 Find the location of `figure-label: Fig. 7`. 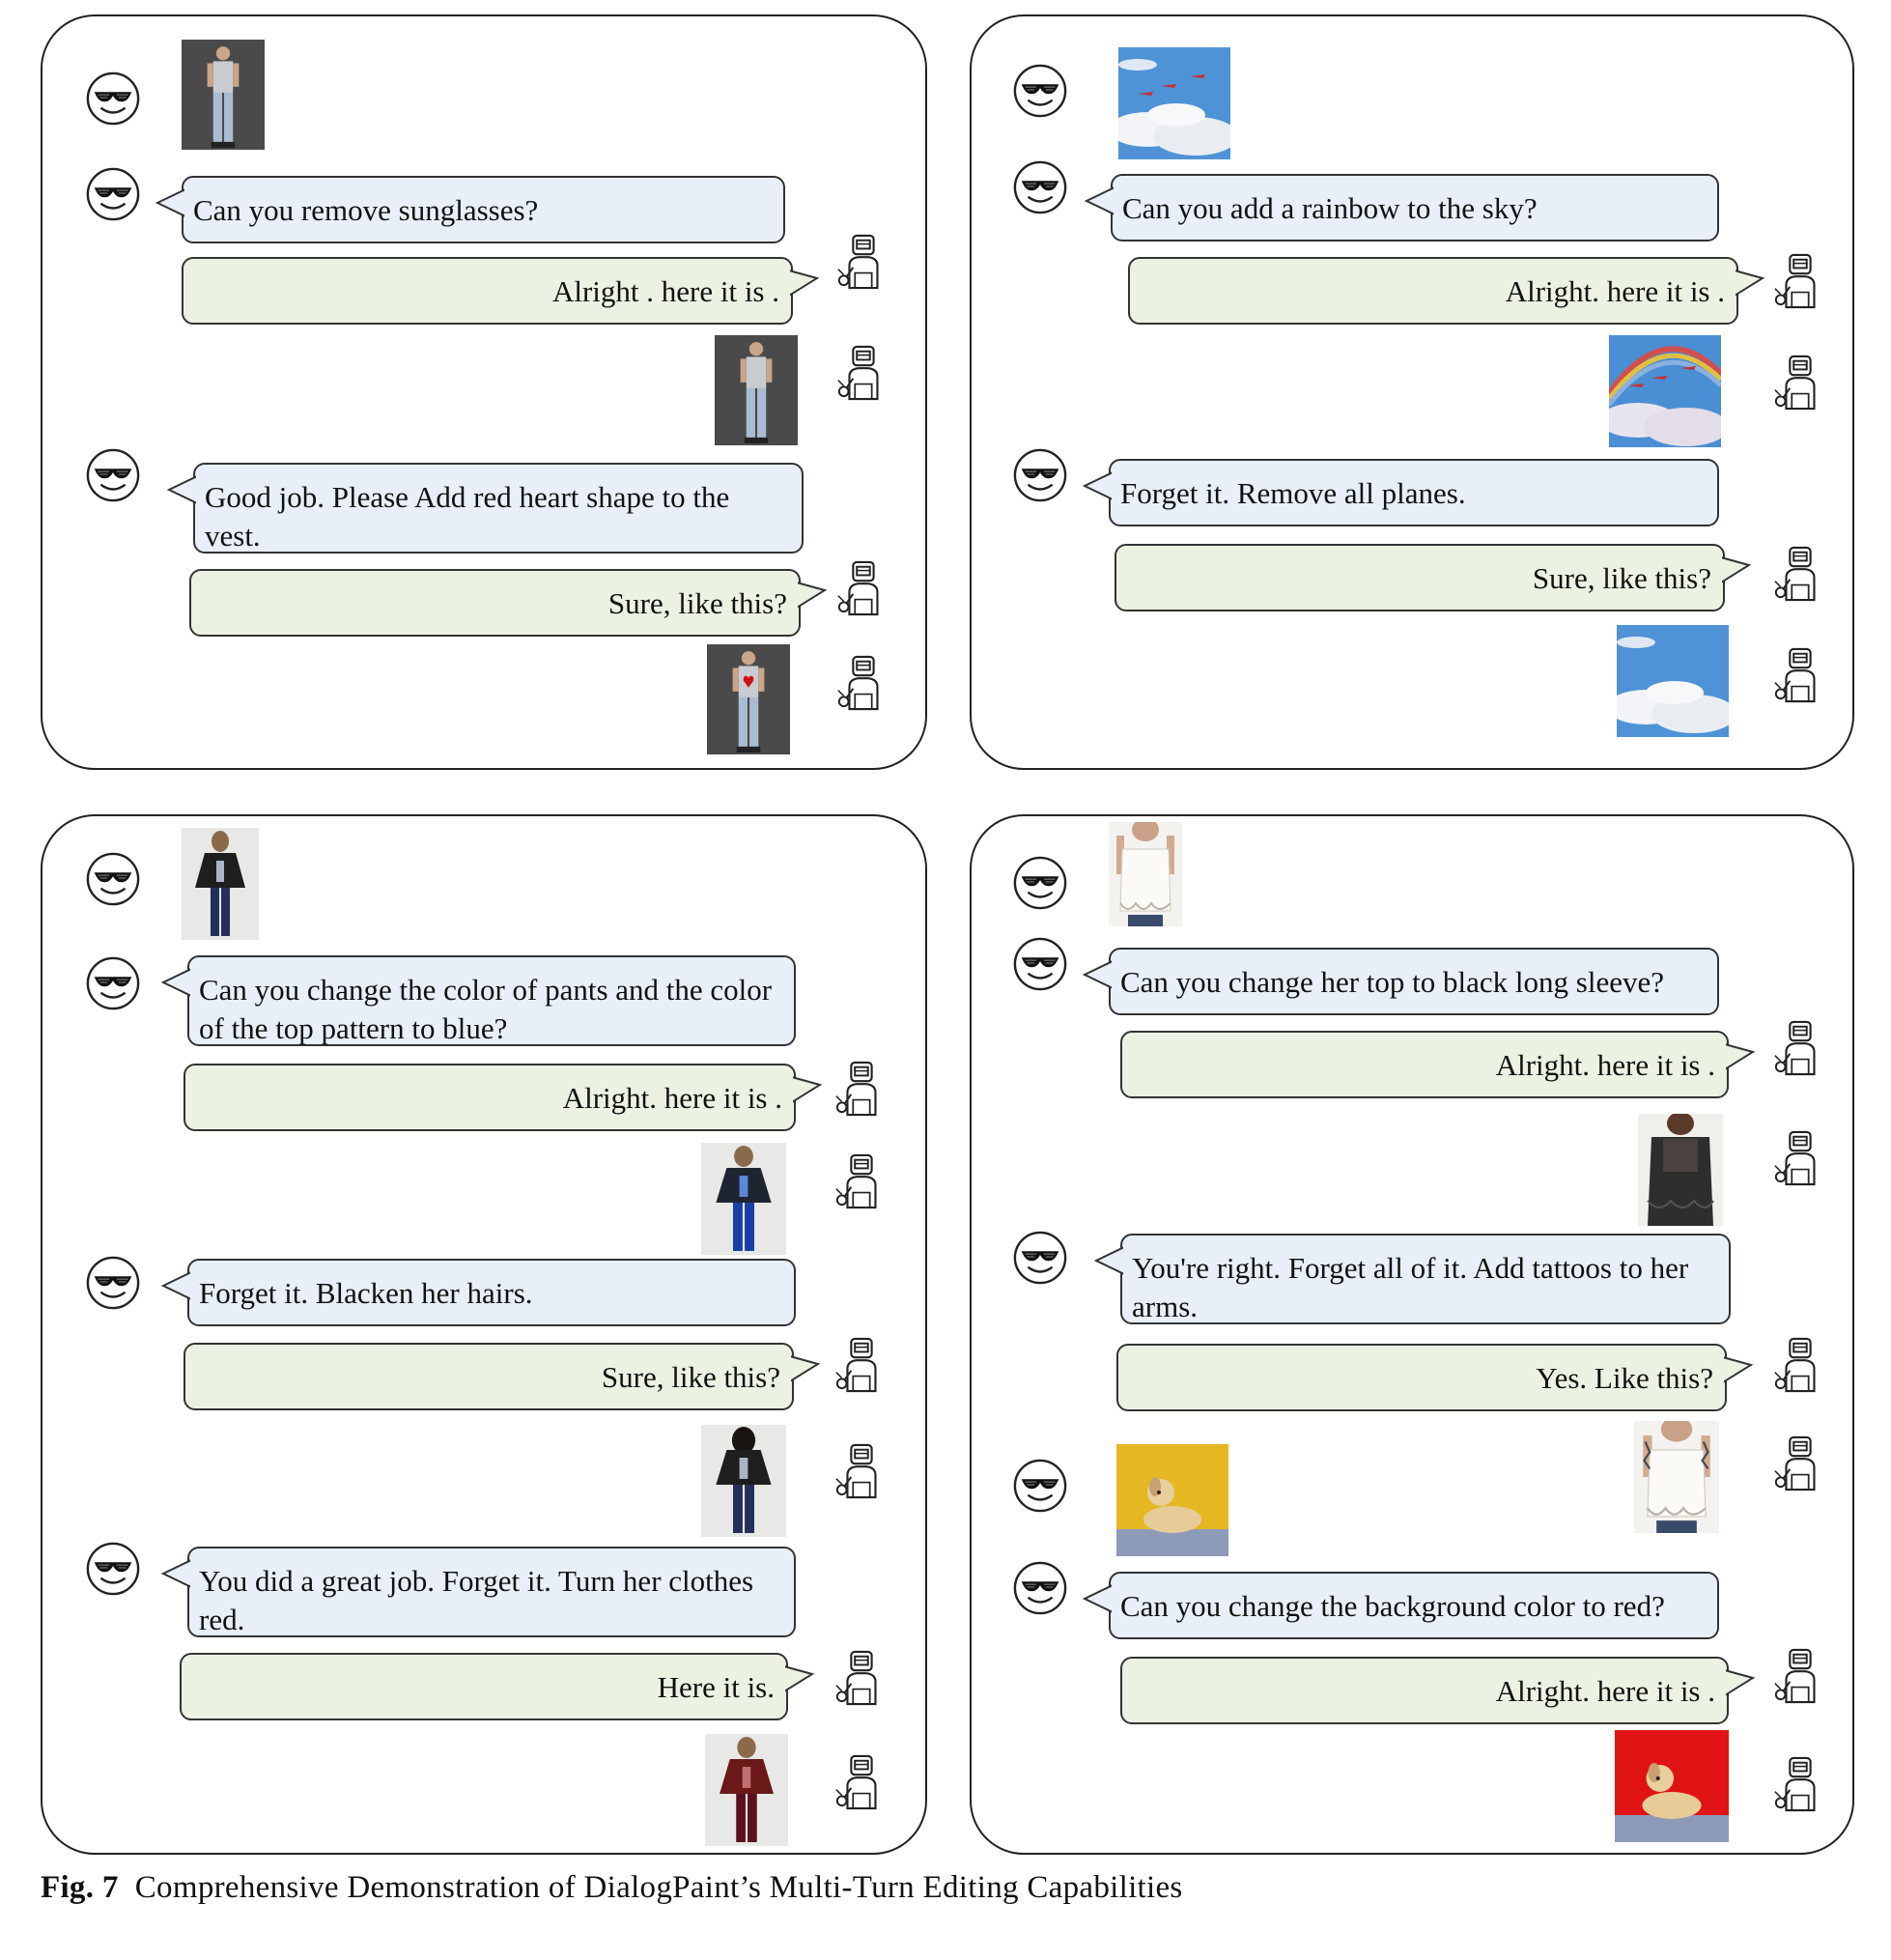

figure-label: Fig. 7 is located at coordinates (80, 1888).